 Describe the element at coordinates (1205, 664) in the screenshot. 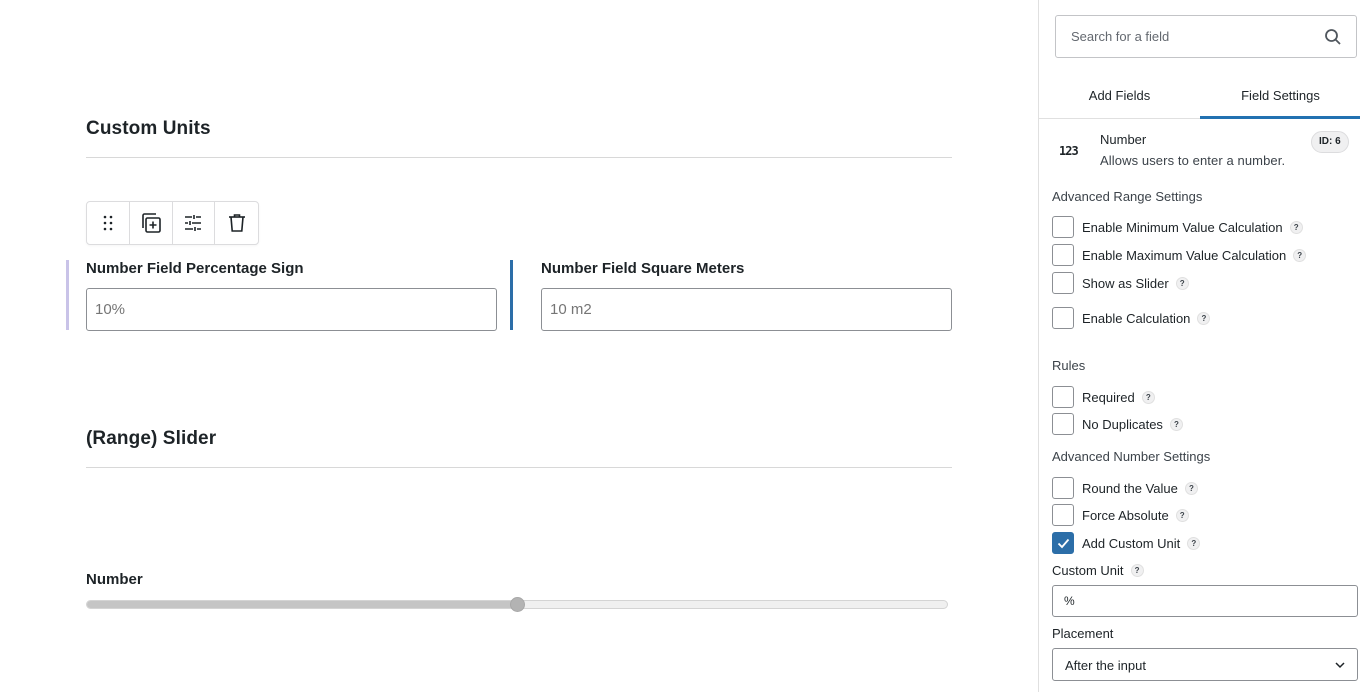

I see `placement-select: After the input` at that location.